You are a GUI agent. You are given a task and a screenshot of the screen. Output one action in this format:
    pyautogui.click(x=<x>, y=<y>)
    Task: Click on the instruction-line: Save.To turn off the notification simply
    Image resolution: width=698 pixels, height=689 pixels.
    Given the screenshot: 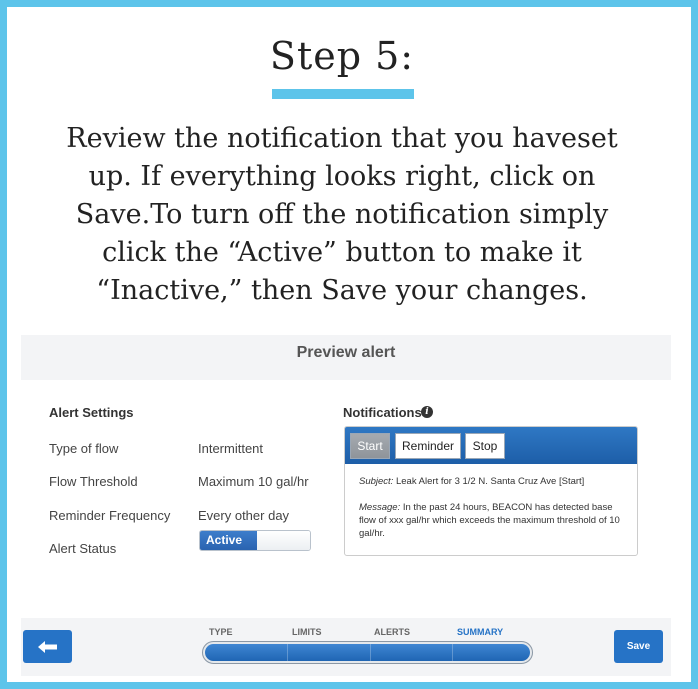 What is the action you would take?
    pyautogui.click(x=342, y=214)
    